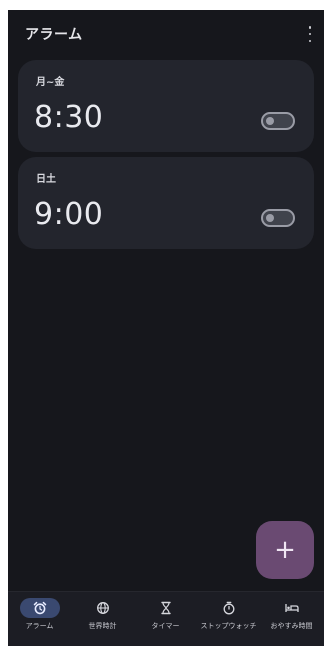  What do you see at coordinates (103, 608) in the screenshot?
I see `globe-icon` at bounding box center [103, 608].